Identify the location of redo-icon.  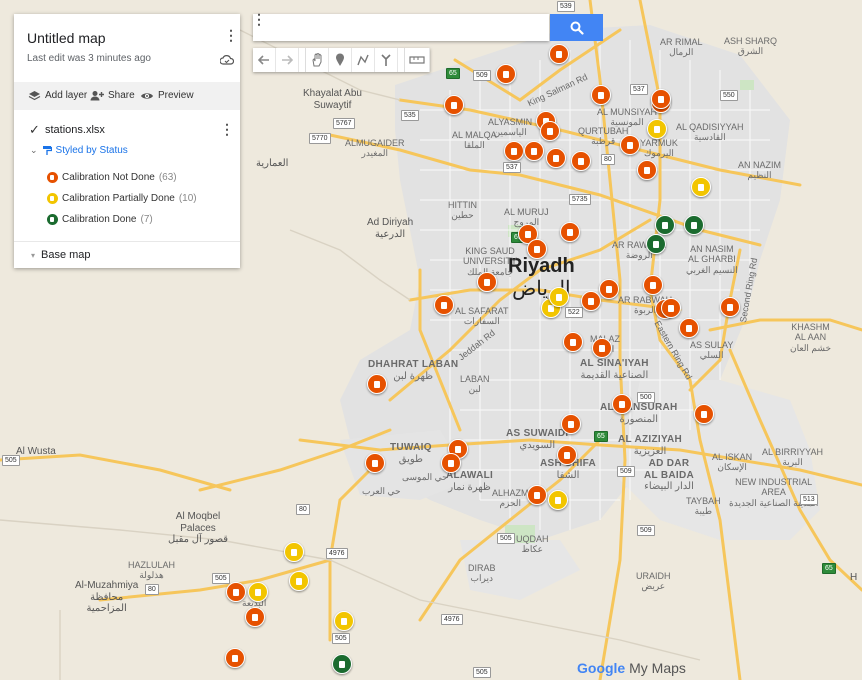
(287, 60).